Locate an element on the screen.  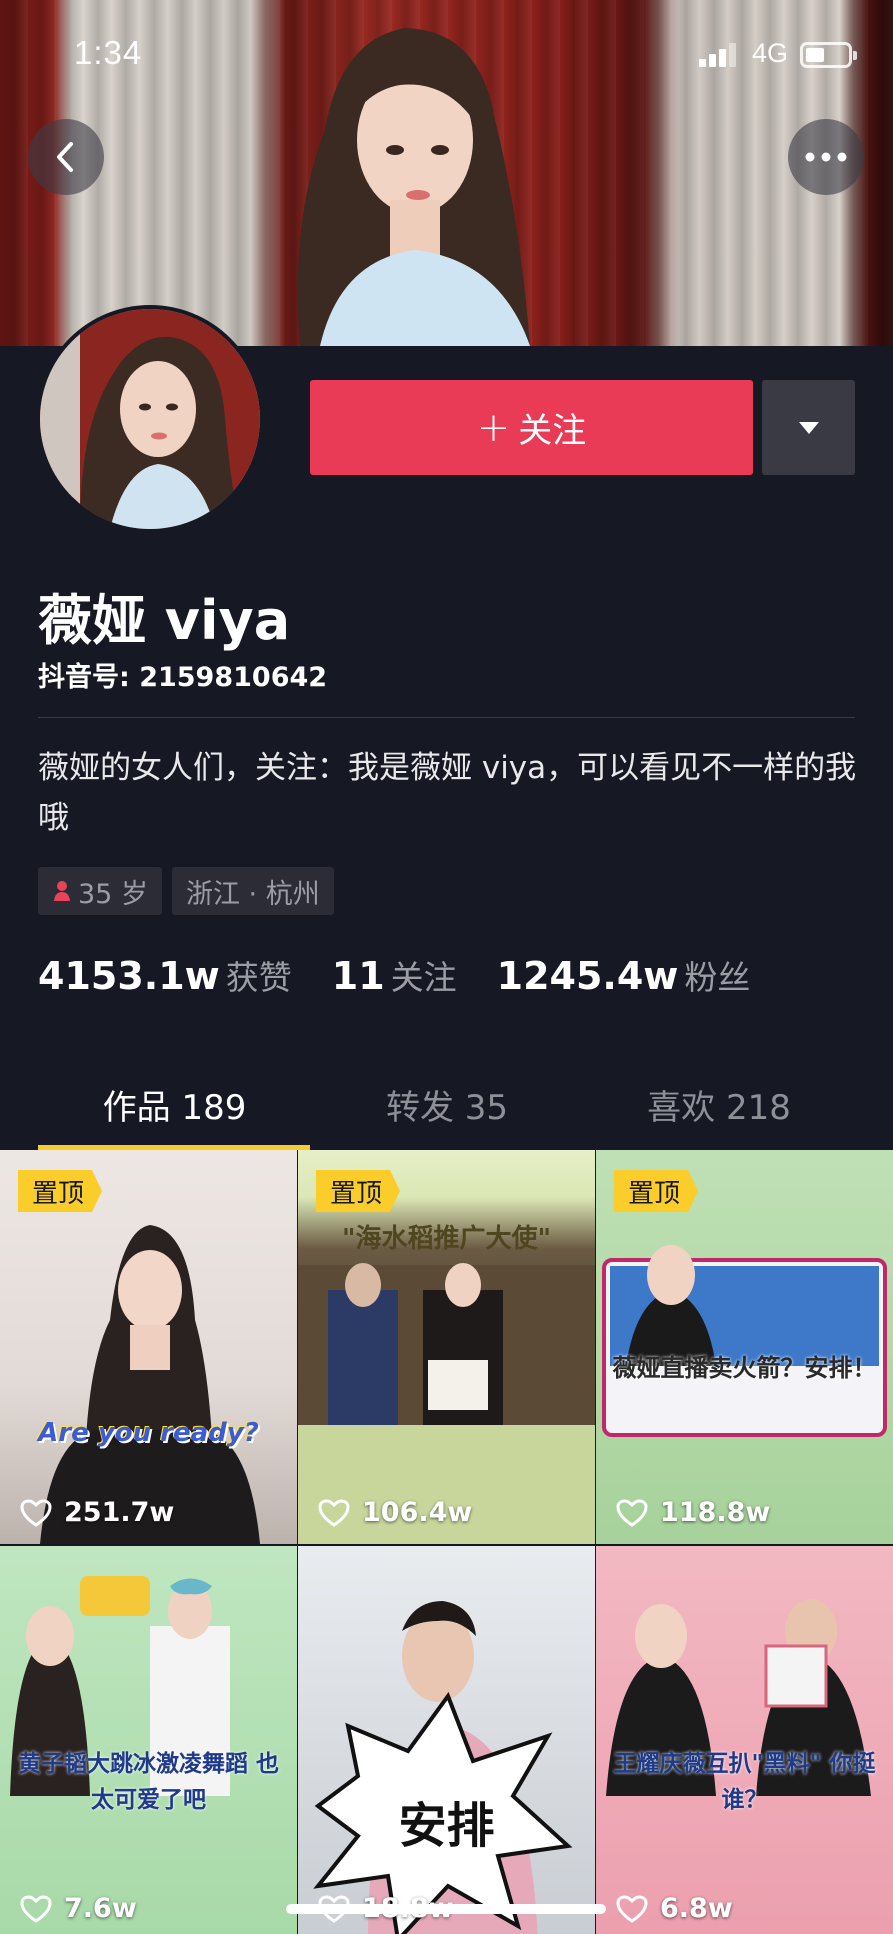
video-caption: 黄子韬大跳冰激凌舞蹈 也太可爱了吧 is located at coordinates (148, 1782).